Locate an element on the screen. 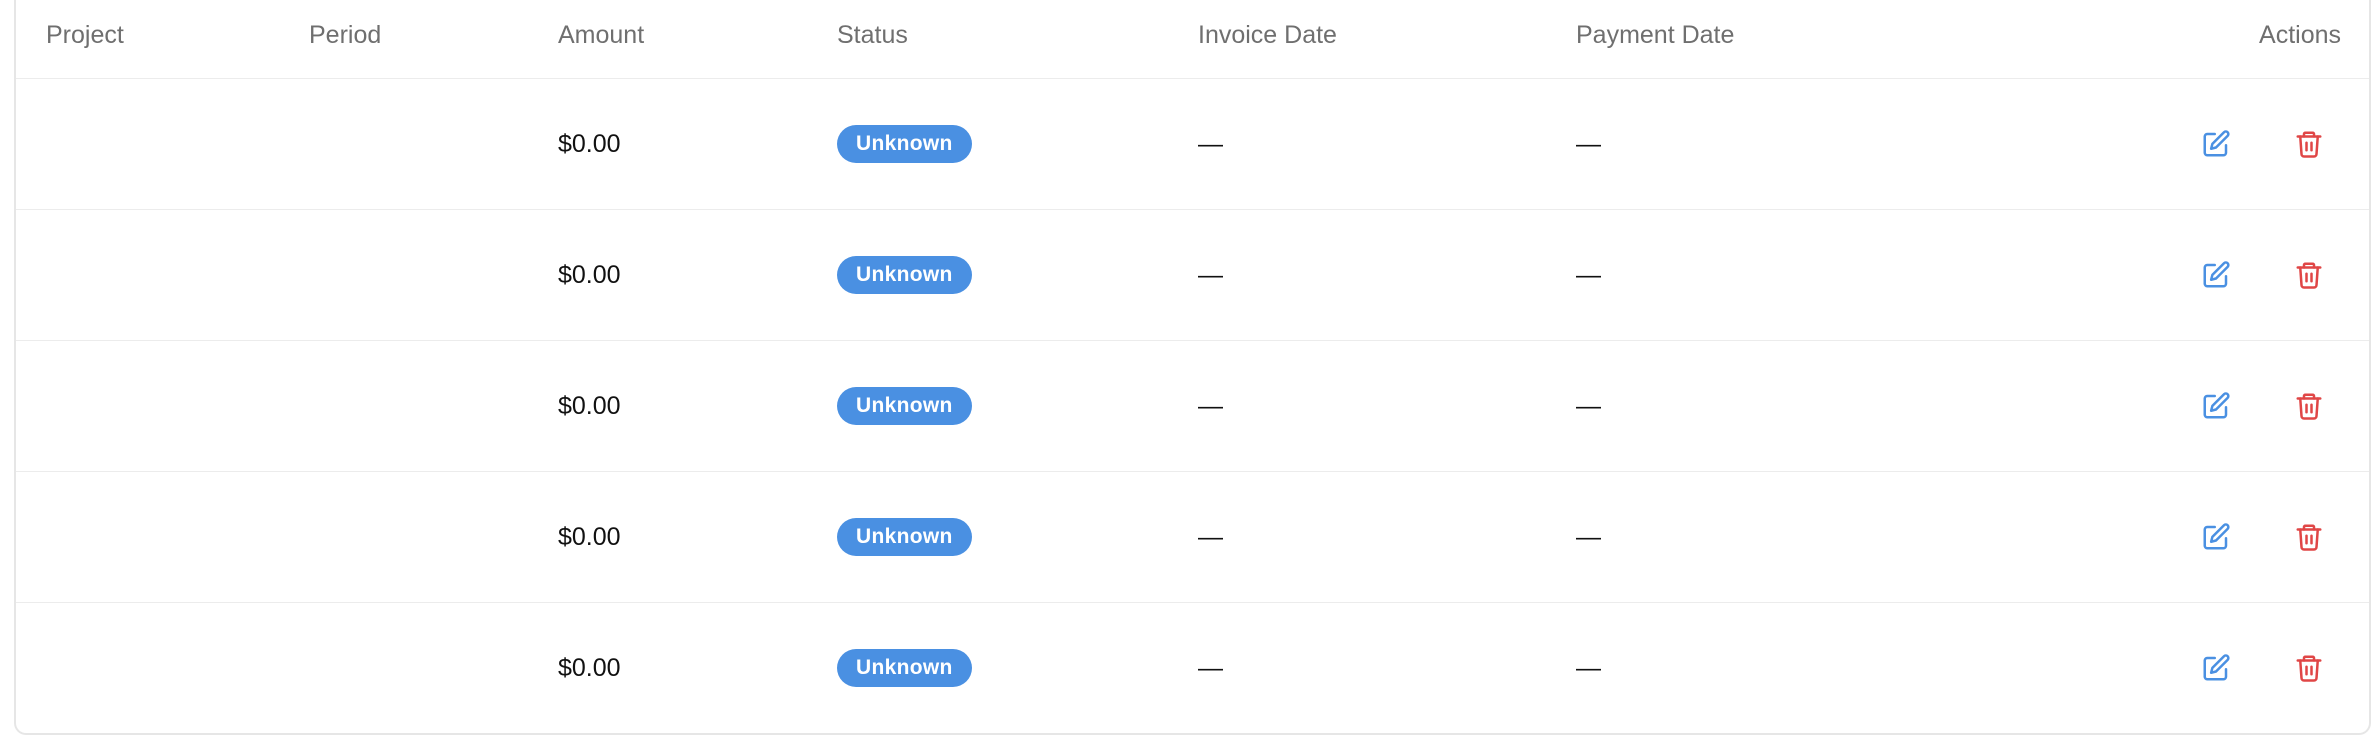 This screenshot has height=754, width=2380. column-header-actions: Actions is located at coordinates (2300, 35).